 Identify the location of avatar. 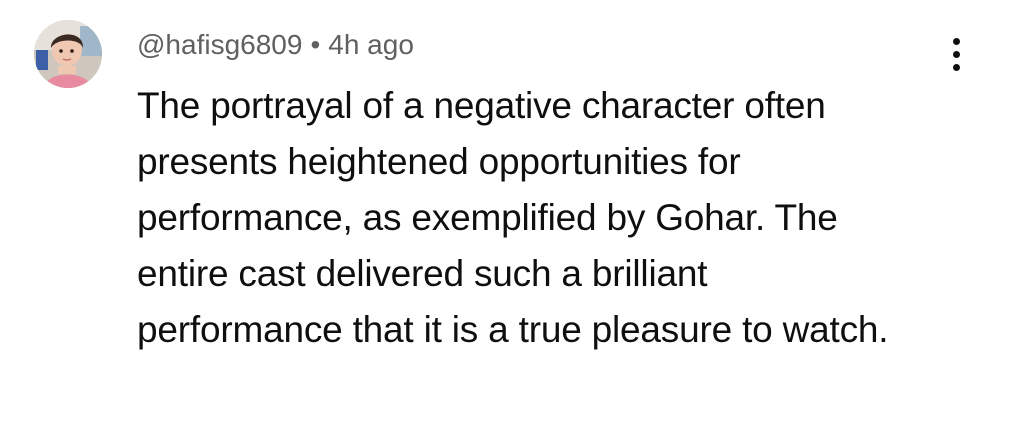
(68, 54).